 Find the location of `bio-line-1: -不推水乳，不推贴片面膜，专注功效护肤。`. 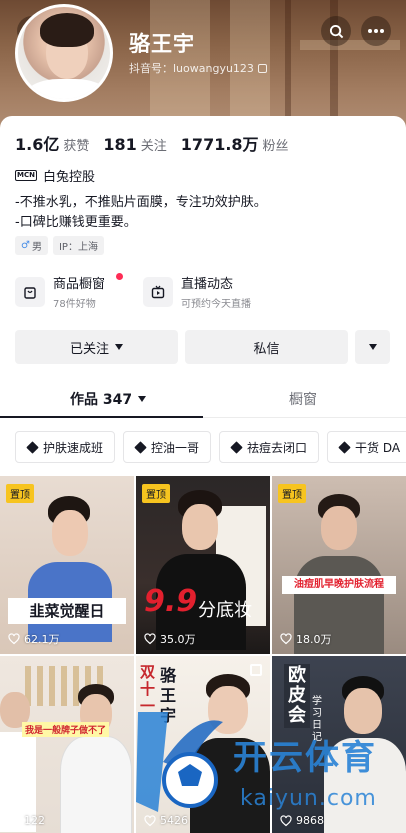

bio-line-1: -不推水乳，不推贴片面膜，专注功效护肤。 is located at coordinates (141, 202).